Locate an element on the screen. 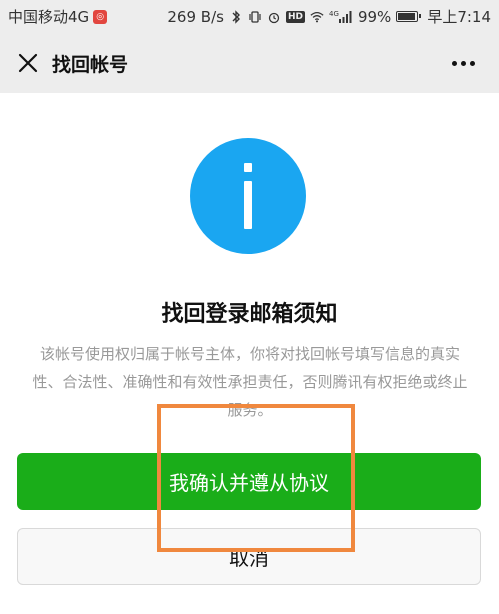  signal-icon: 4G is located at coordinates (341, 17).